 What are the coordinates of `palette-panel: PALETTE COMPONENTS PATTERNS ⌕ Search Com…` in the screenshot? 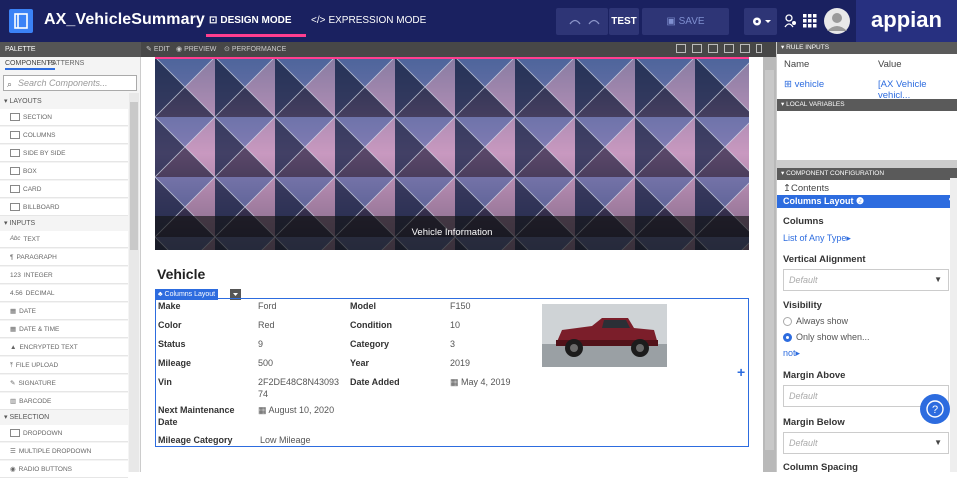 It's located at (70, 260).